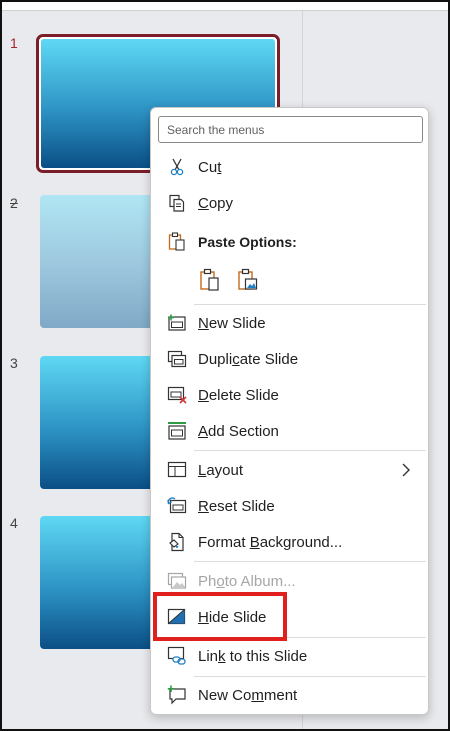  I want to click on menu-item-new-comment: New Comment, so click(290, 695).